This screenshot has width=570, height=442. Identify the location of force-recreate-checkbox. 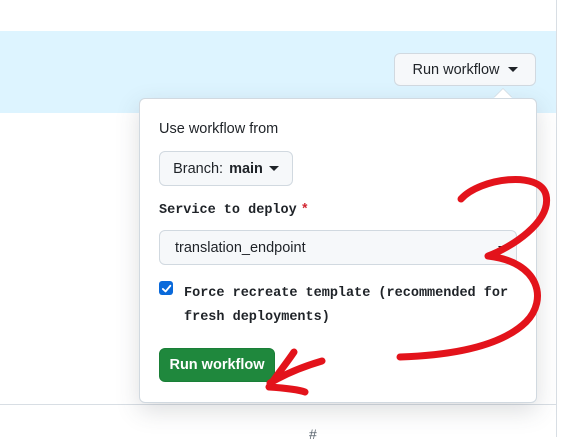
(166, 288).